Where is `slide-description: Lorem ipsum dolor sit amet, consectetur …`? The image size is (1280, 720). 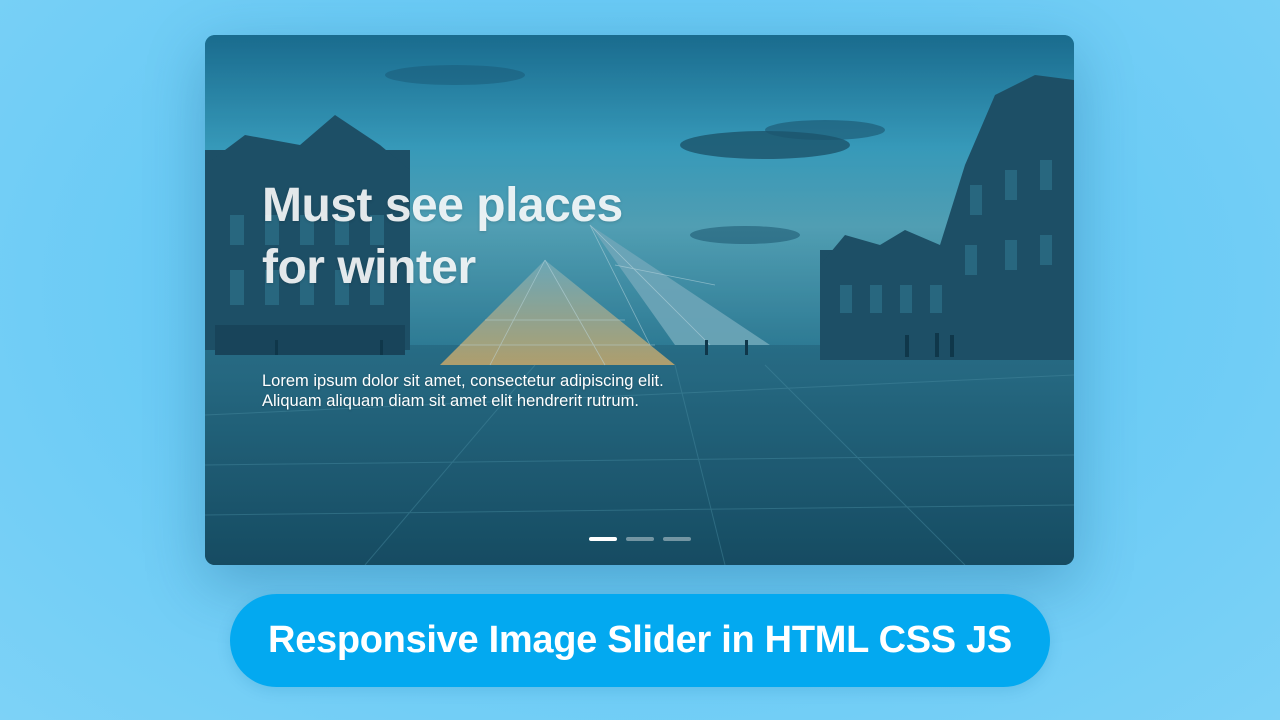 slide-description: Lorem ipsum dolor sit amet, consectetur … is located at coordinates (463, 391).